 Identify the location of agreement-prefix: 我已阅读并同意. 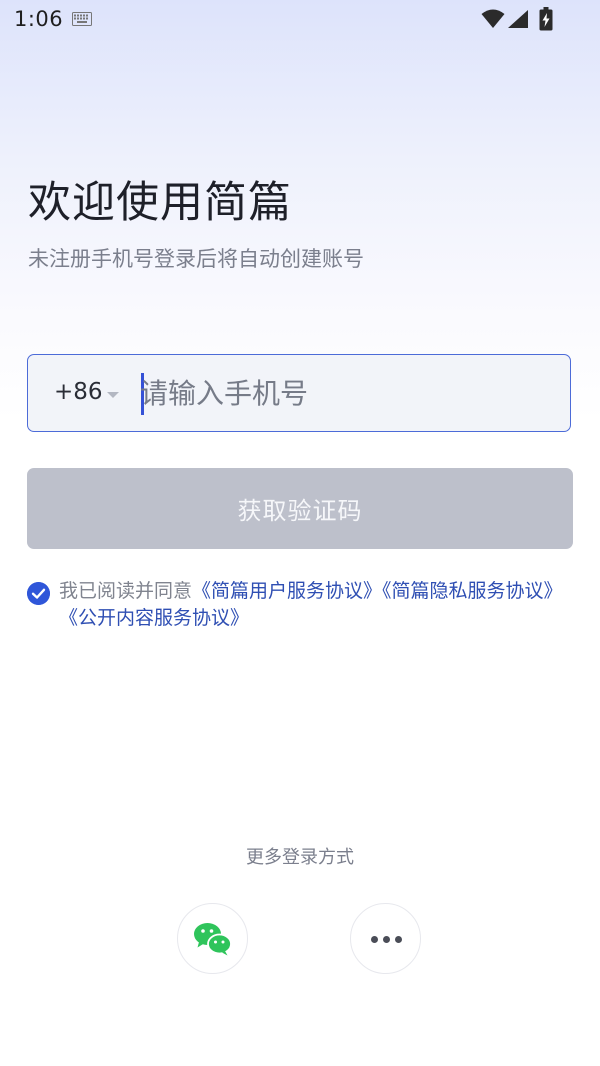
(126, 591).